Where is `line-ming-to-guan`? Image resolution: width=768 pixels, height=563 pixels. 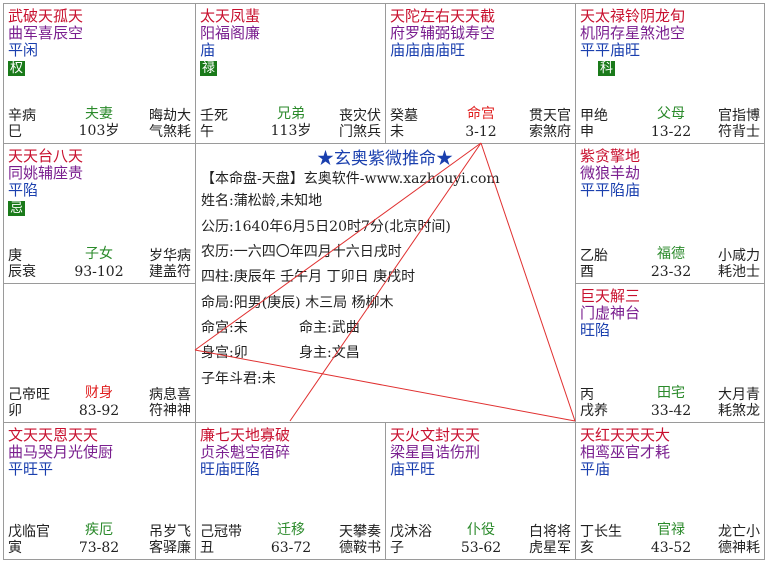
line-ming-to-guan is located at coordinates (528, 282).